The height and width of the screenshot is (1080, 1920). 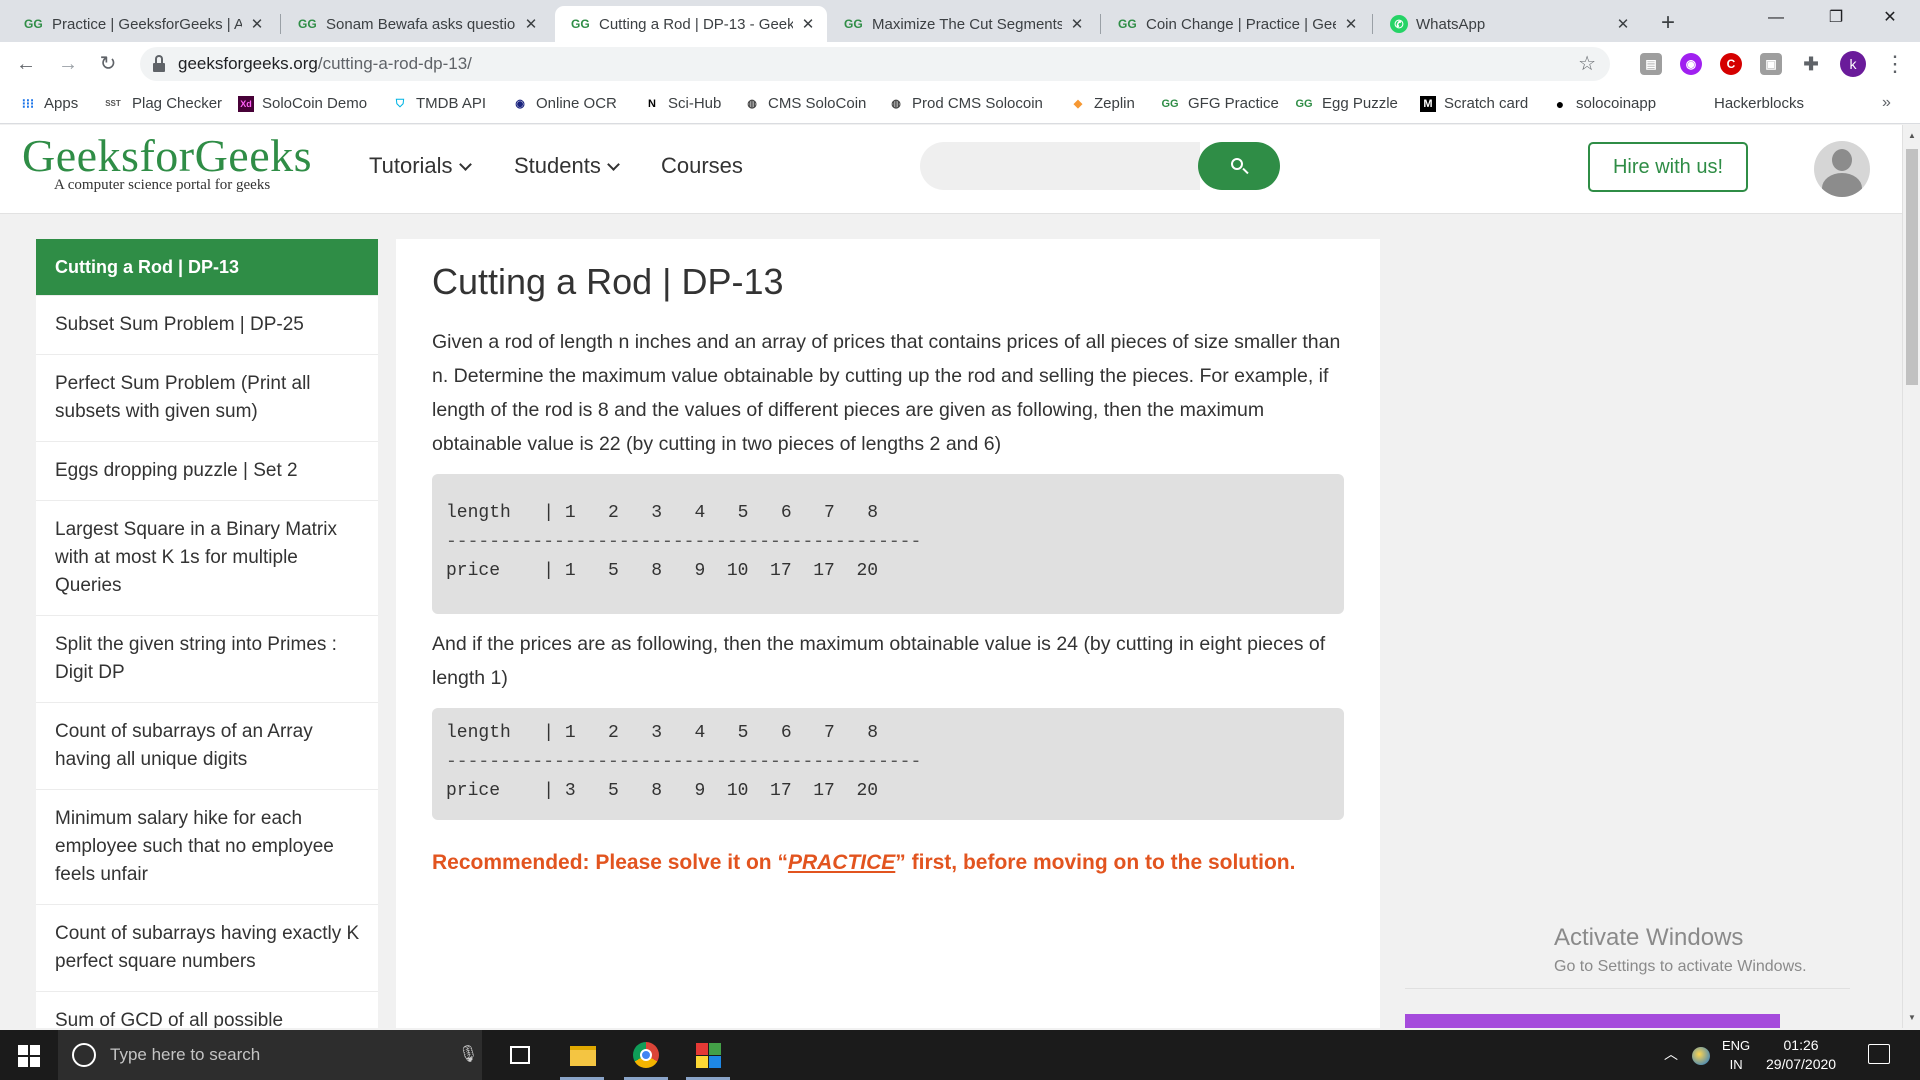 What do you see at coordinates (84, 1055) in the screenshot?
I see `cortana-icon` at bounding box center [84, 1055].